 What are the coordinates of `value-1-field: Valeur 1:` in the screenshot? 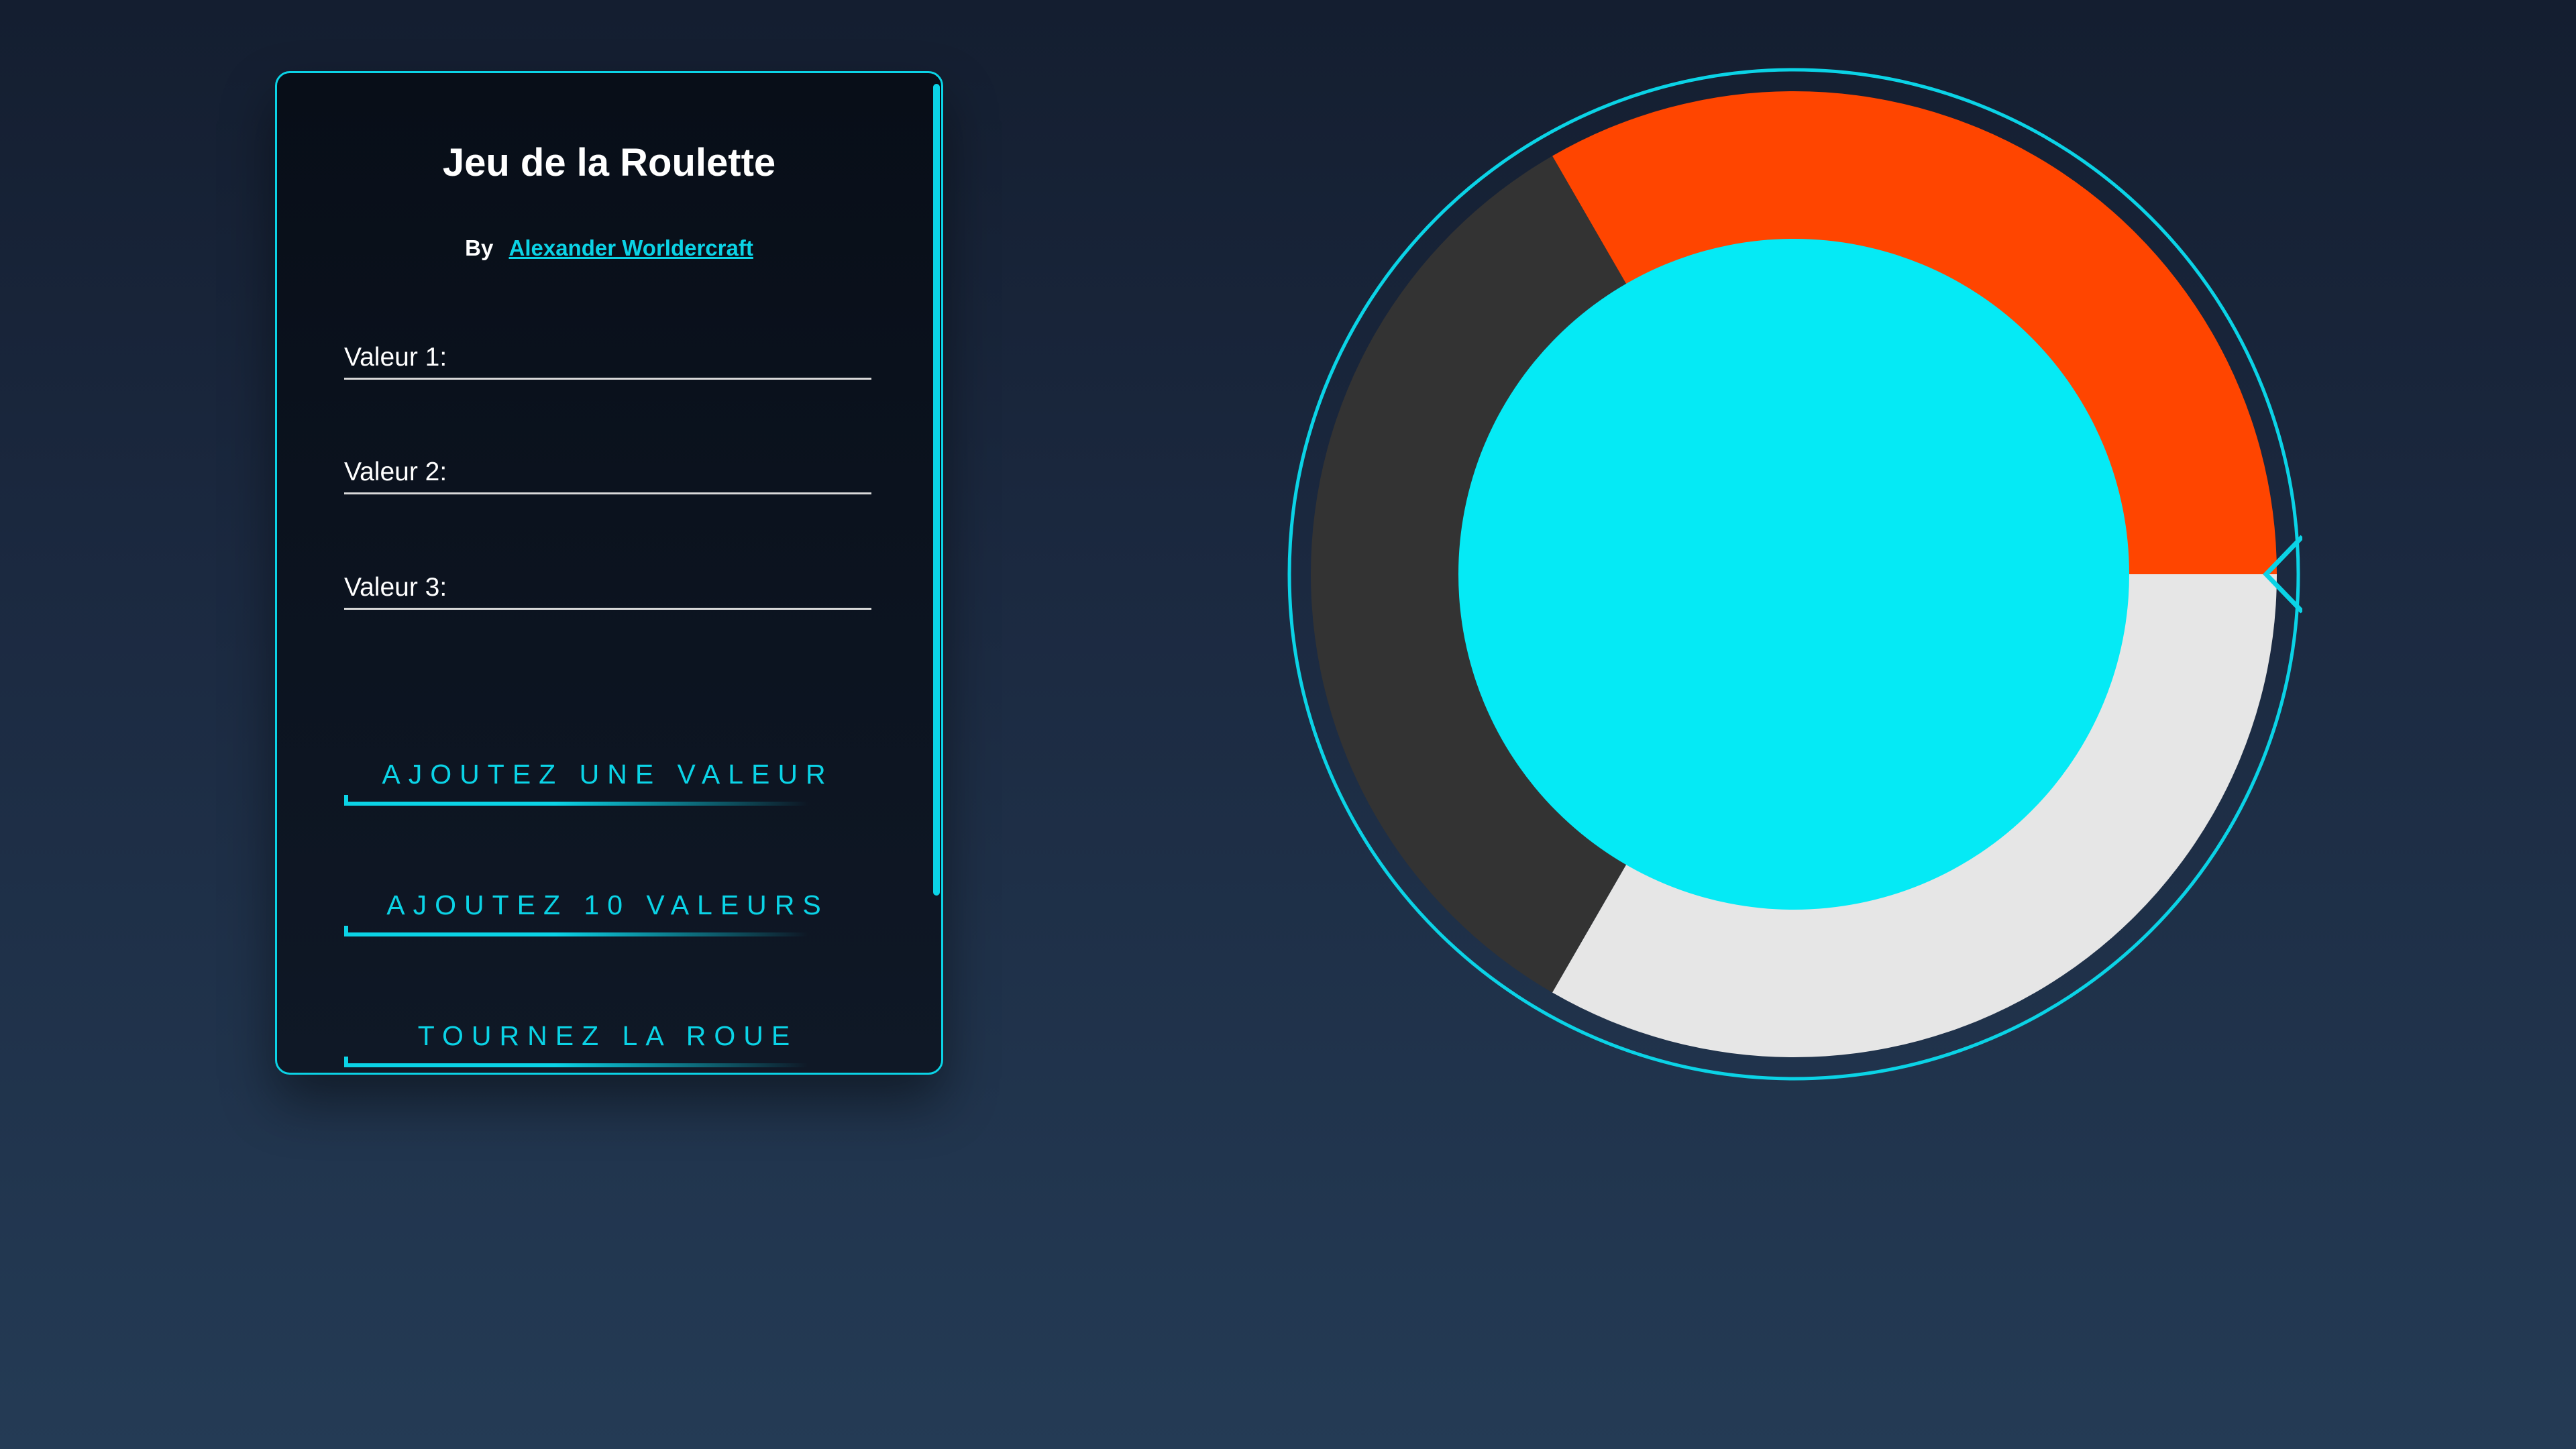 It's located at (607, 350).